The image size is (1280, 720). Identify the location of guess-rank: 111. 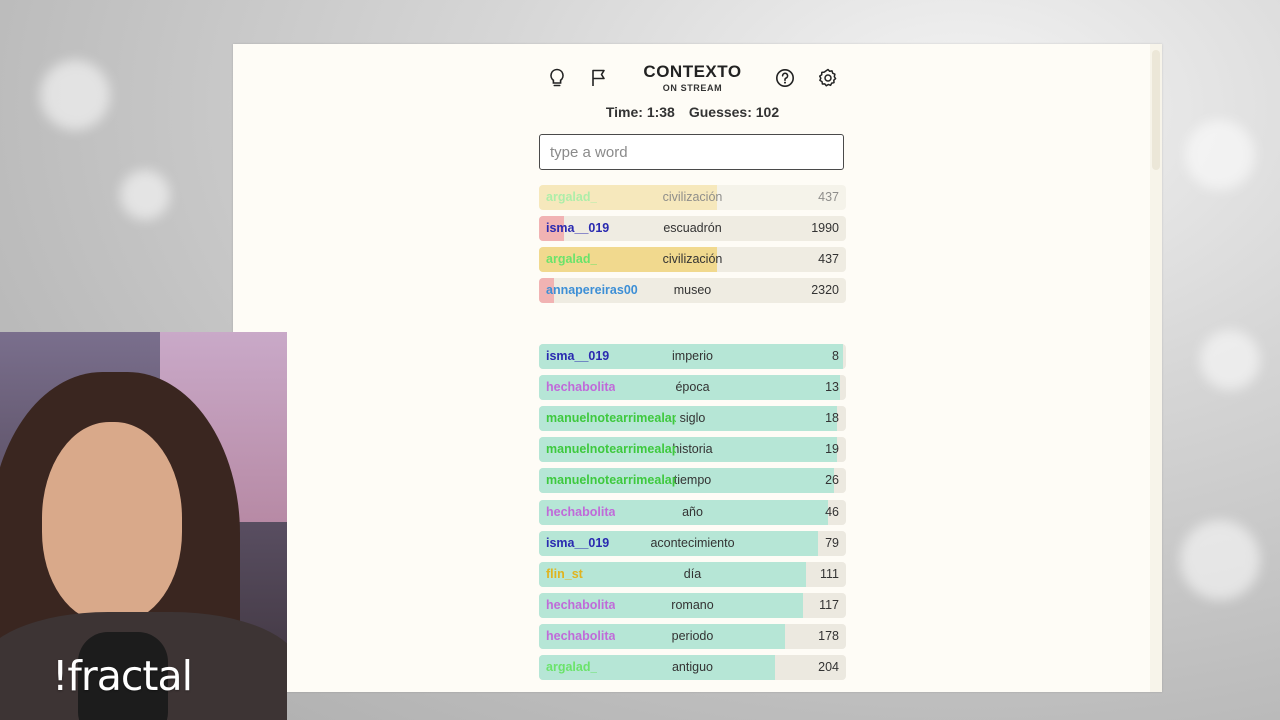
(829, 573).